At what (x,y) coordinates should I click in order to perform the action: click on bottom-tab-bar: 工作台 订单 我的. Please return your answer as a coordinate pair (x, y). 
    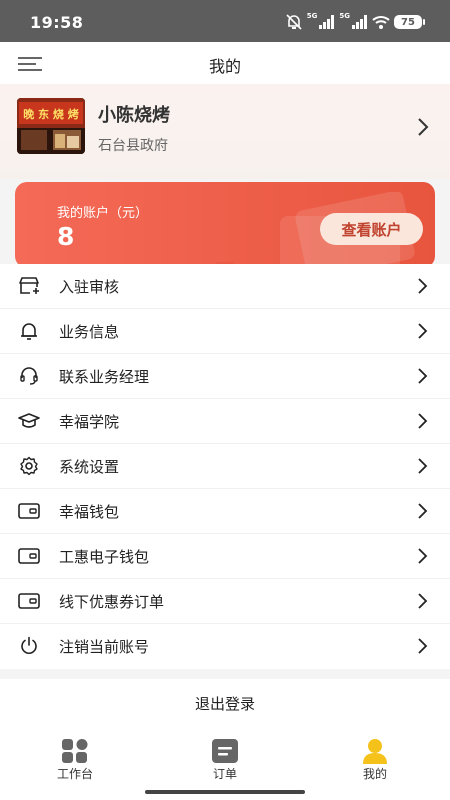
    Looking at the image, I should click on (225, 755).